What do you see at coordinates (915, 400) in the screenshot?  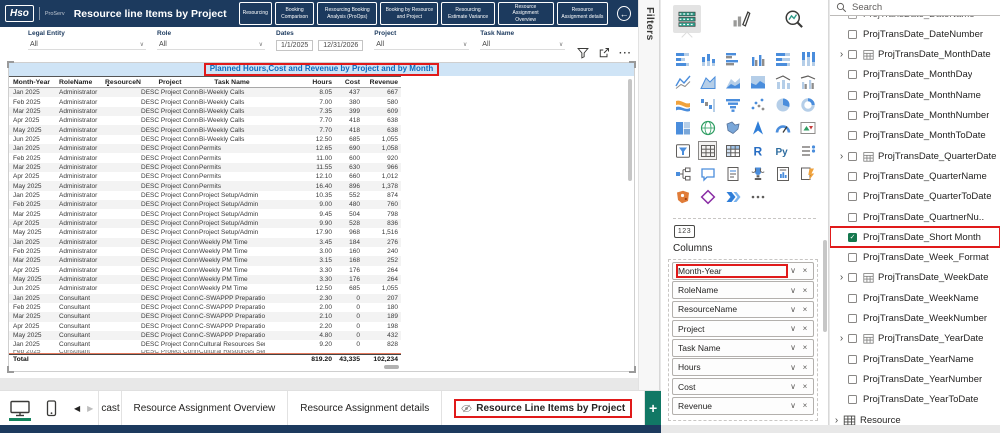 I see `field-item: ProjTransDate_YearToDate` at bounding box center [915, 400].